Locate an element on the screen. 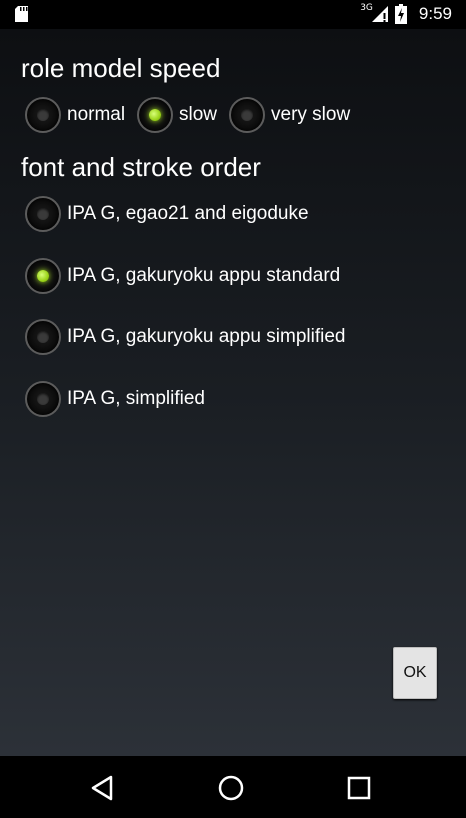  recents-icon is located at coordinates (359, 788).